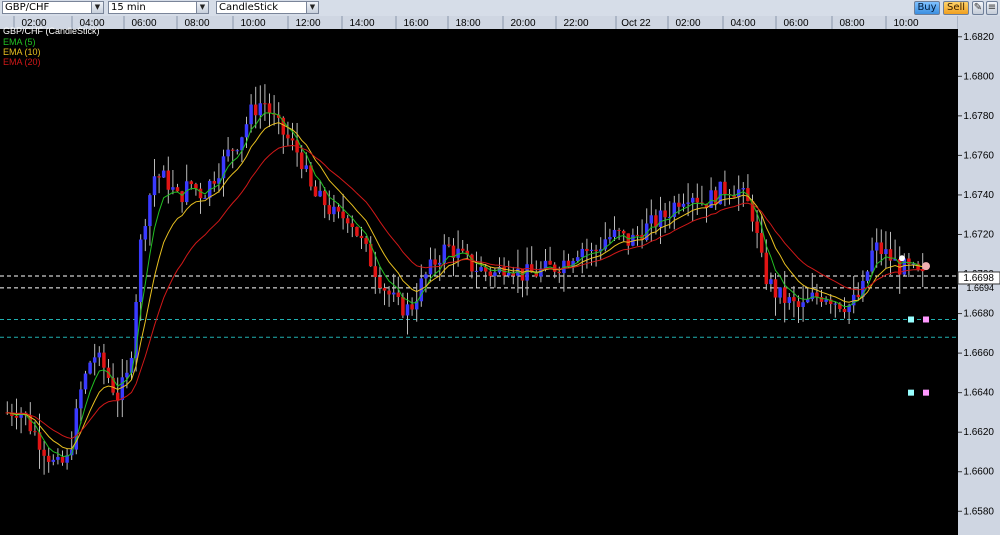  What do you see at coordinates (575, 23) in the screenshot?
I see `time-label: 22:00` at bounding box center [575, 23].